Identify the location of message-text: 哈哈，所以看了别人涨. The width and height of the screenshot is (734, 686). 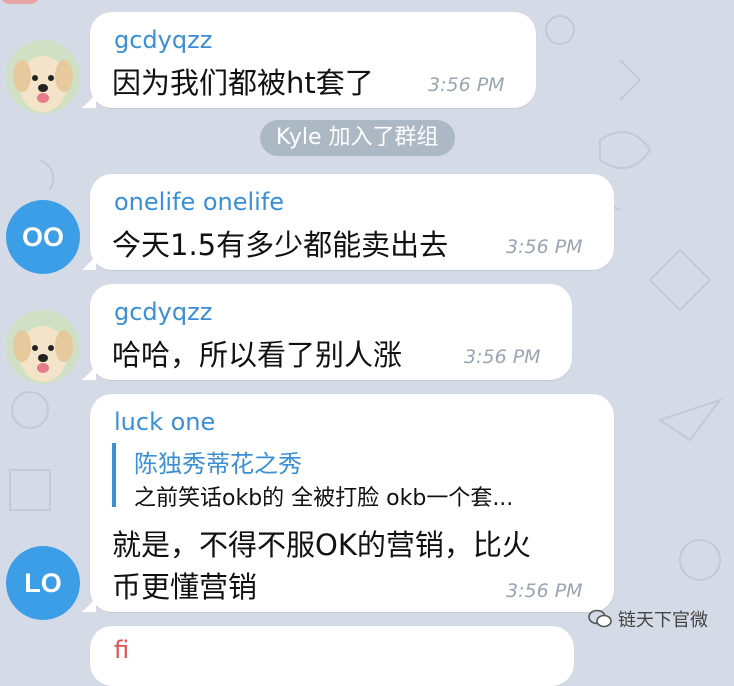
(257, 355).